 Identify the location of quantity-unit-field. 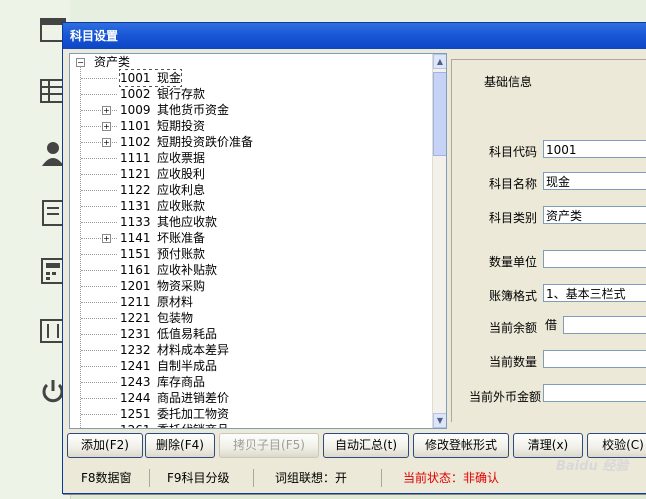
(594, 259).